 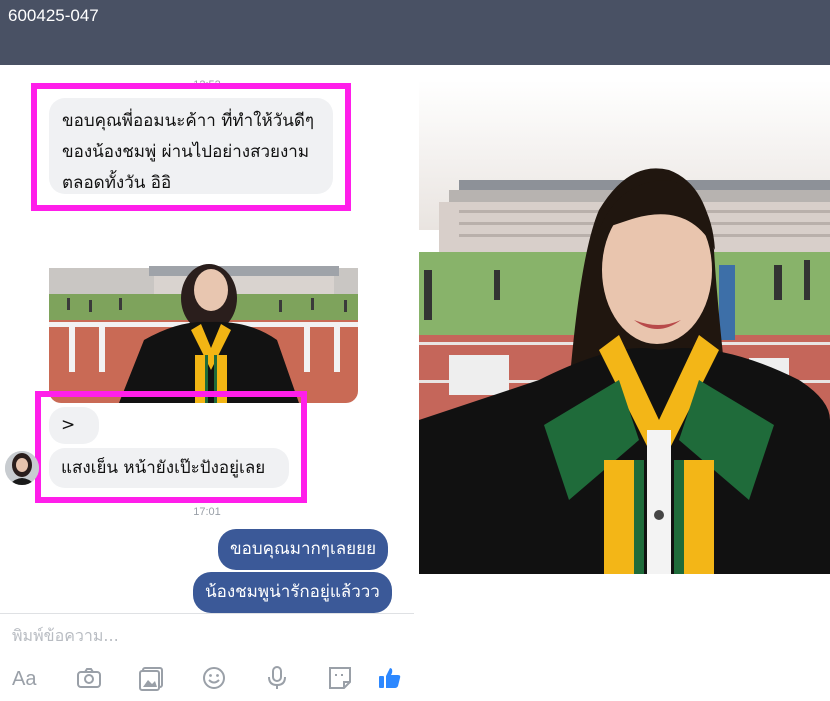 I want to click on message-text: น้องชมพูน่ารักอยู่แล้ววว, so click(x=292, y=592).